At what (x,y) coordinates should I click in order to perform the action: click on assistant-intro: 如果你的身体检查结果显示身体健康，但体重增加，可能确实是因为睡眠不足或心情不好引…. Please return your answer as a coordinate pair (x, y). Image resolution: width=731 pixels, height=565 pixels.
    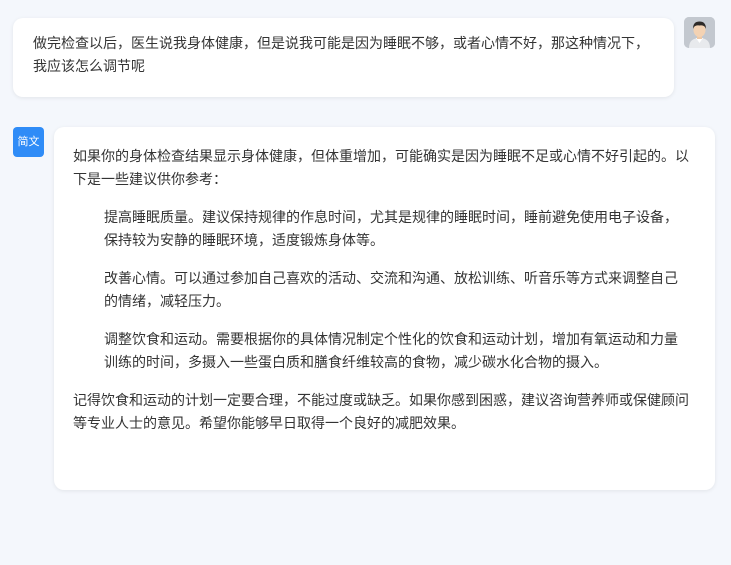
    Looking at the image, I should click on (381, 168).